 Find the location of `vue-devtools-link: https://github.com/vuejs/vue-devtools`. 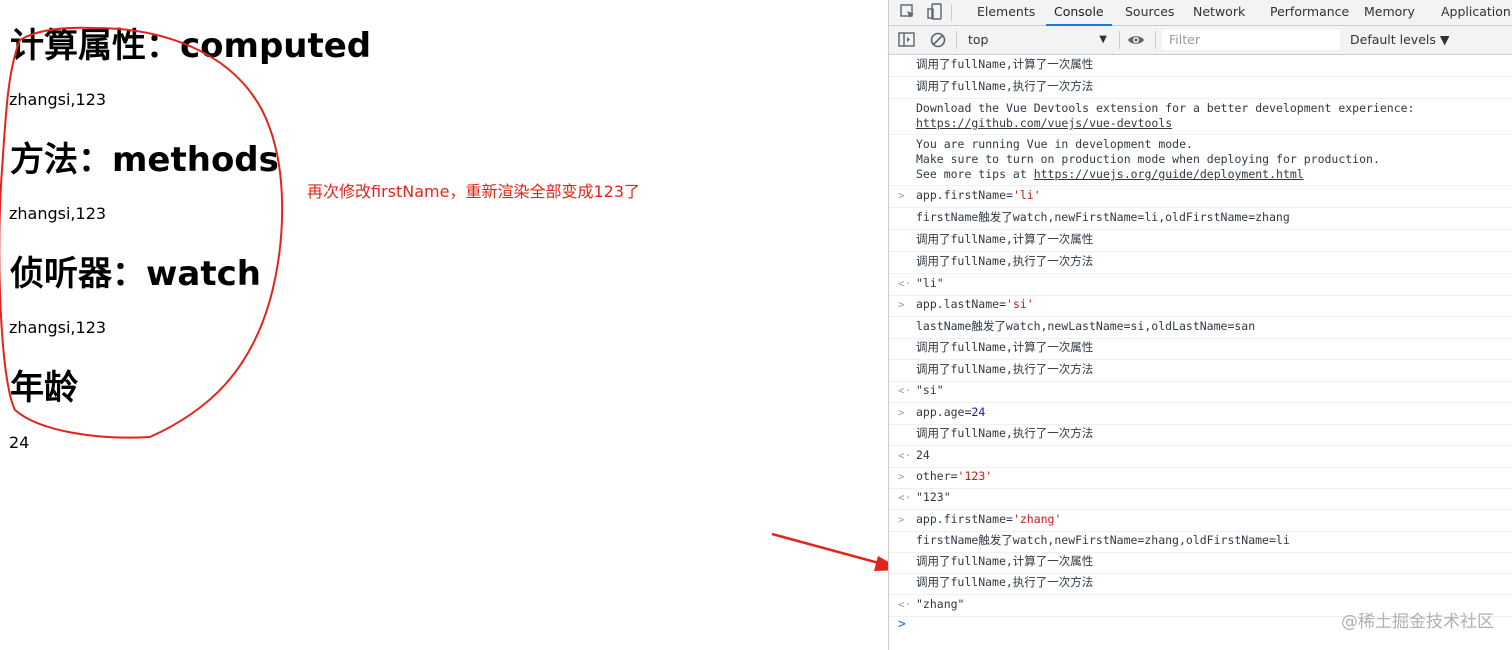

vue-devtools-link: https://github.com/vuejs/vue-devtools is located at coordinates (1044, 123).